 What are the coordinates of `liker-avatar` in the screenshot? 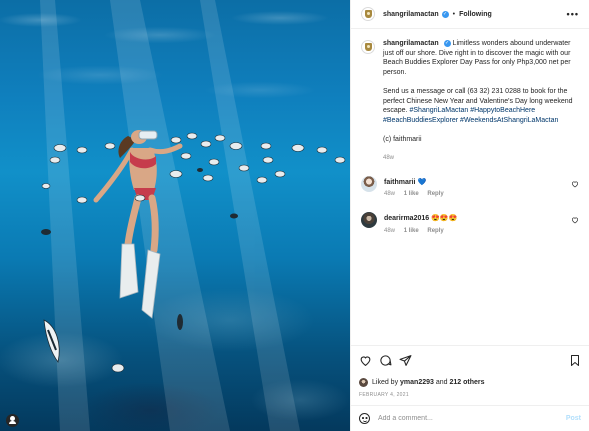 It's located at (363, 382).